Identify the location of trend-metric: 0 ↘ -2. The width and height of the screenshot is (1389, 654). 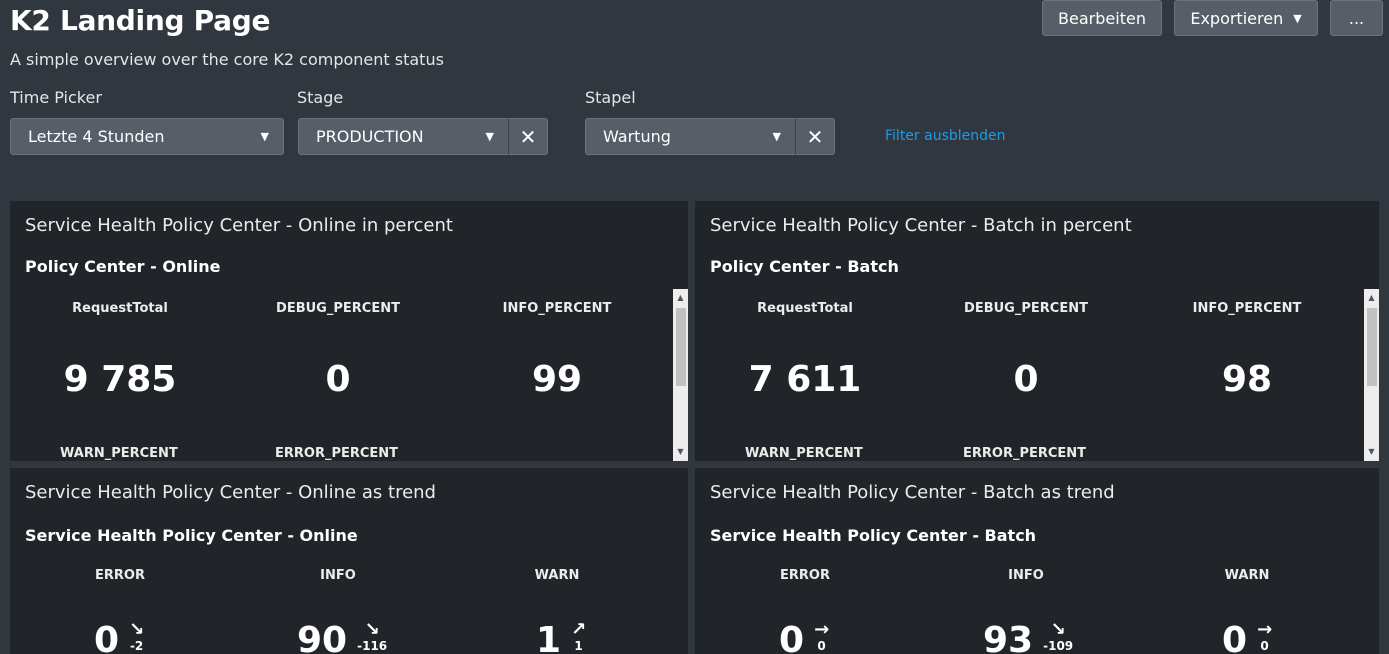
(119, 637).